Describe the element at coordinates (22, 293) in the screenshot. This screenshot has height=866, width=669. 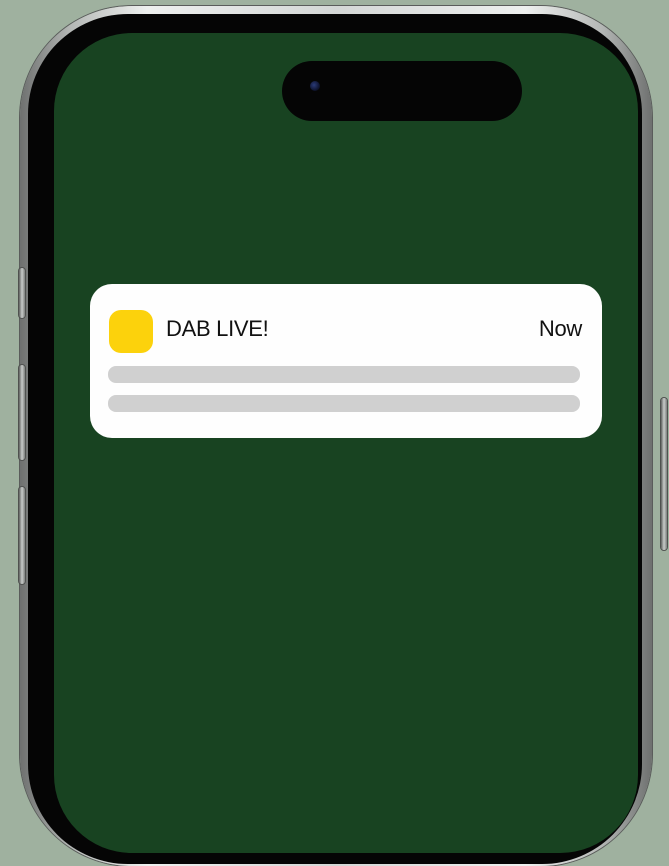
I see `silent-switch` at that location.